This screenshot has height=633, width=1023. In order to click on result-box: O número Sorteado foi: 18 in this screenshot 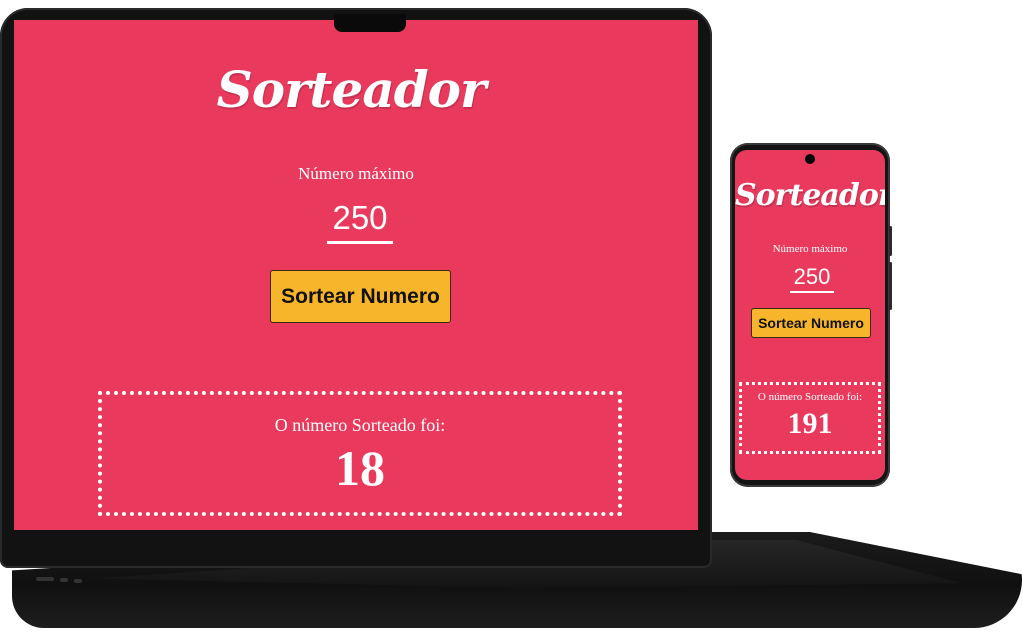, I will do `click(360, 453)`.